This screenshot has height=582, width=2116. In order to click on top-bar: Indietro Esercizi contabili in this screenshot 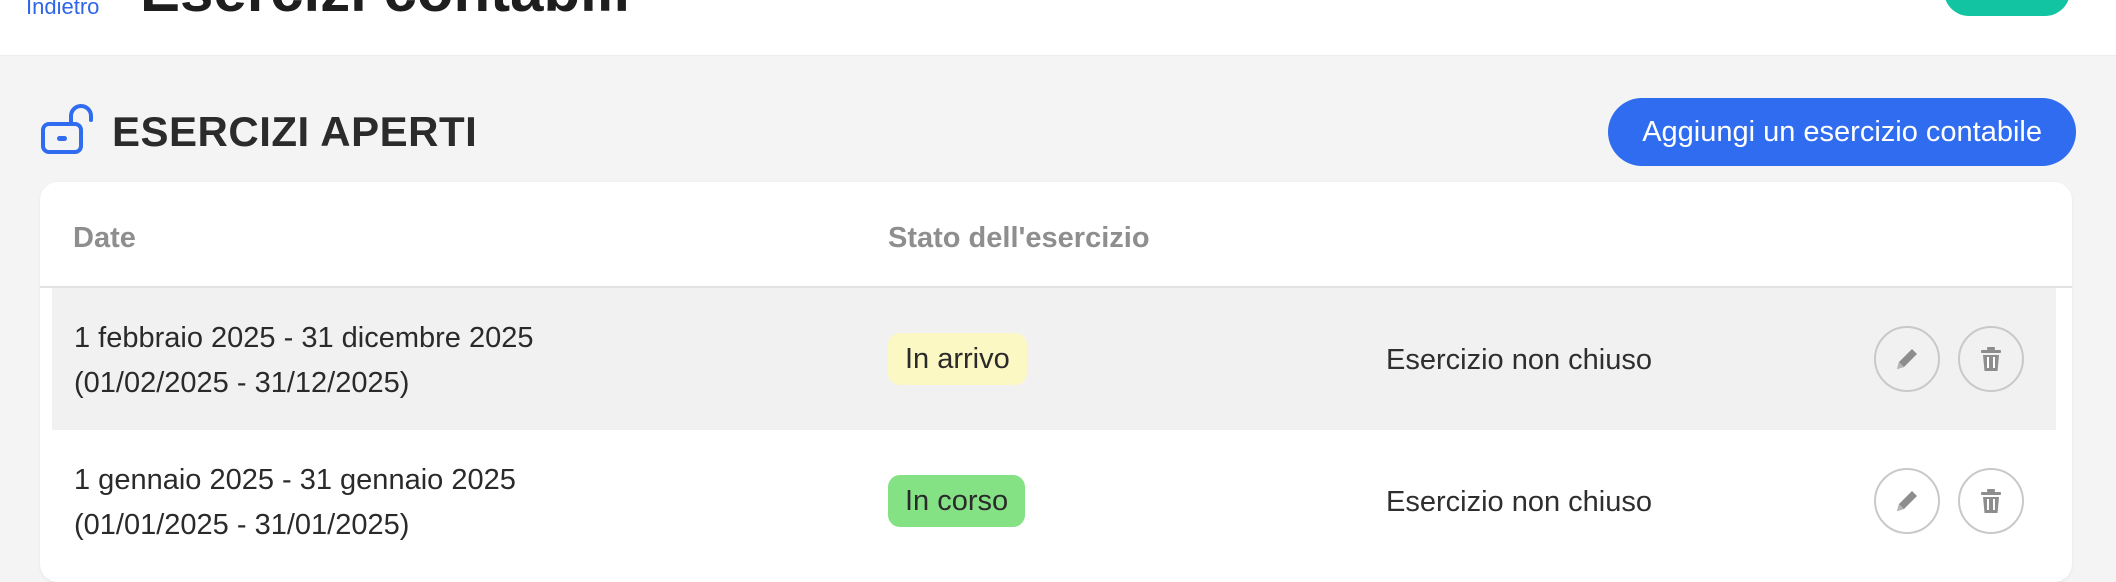, I will do `click(1058, 28)`.